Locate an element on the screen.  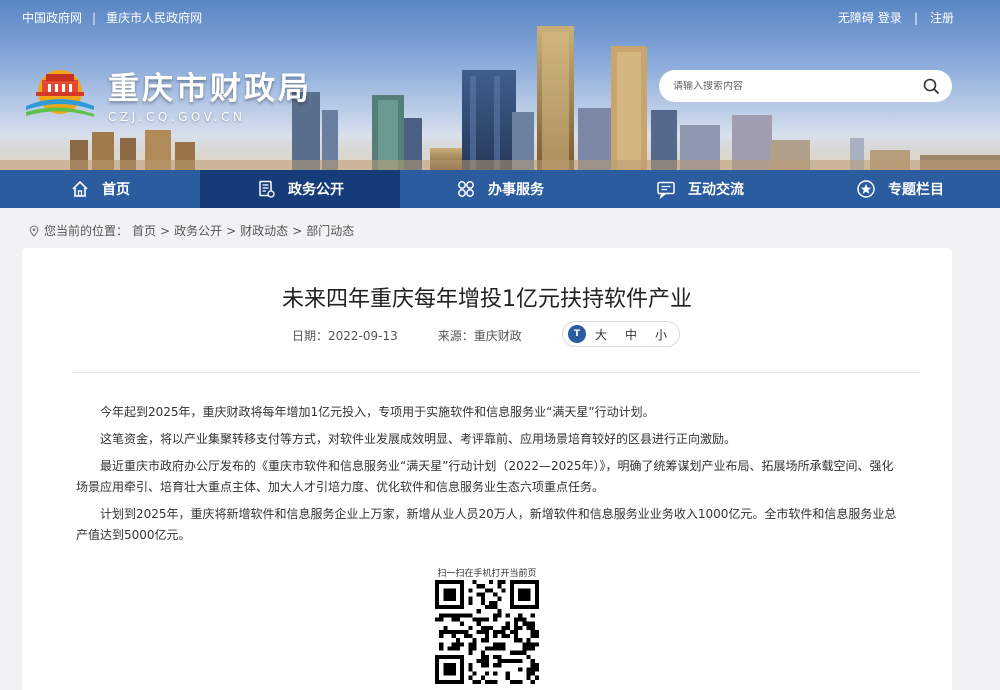
article-source: 重庆财政 is located at coordinates (497, 336).